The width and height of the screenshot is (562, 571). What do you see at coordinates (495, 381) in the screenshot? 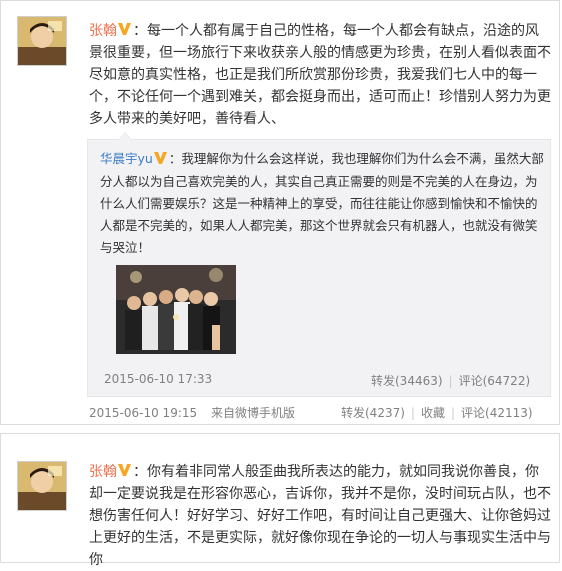
I see `forwarded-comment-link: 评论(64722)` at bounding box center [495, 381].